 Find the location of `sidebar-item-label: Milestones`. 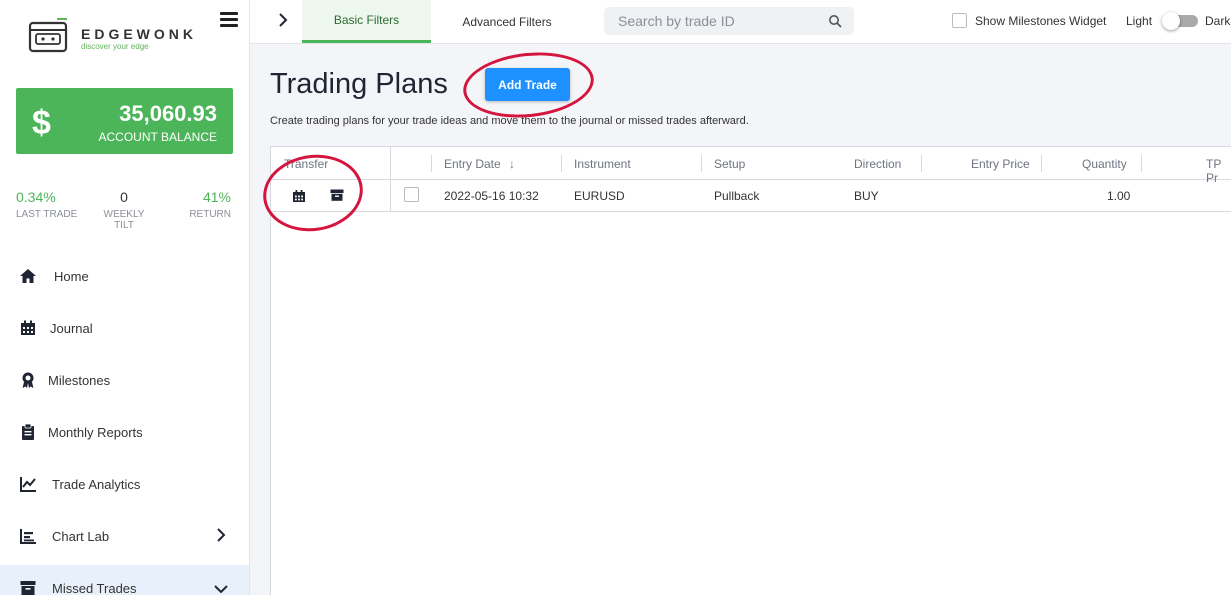

sidebar-item-label: Milestones is located at coordinates (79, 380).